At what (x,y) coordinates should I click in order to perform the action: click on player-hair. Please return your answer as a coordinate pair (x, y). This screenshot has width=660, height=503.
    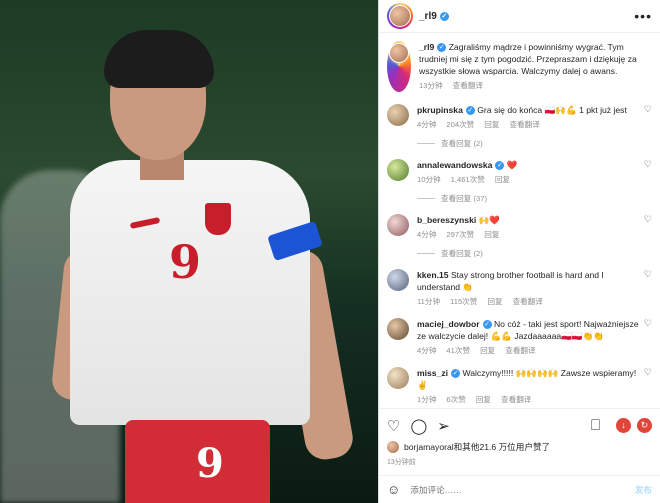
    Looking at the image, I should click on (159, 59).